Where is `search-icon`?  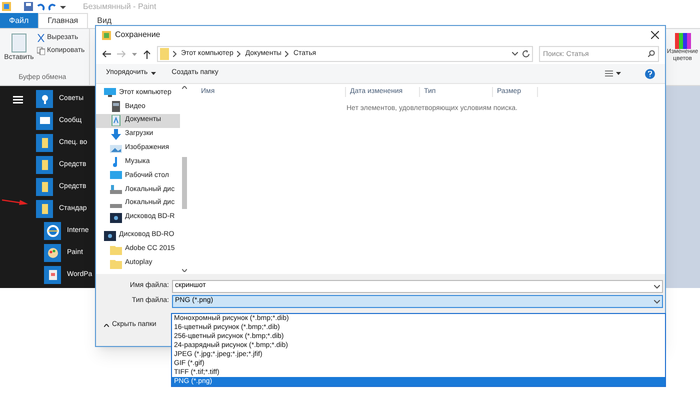 search-icon is located at coordinates (651, 53).